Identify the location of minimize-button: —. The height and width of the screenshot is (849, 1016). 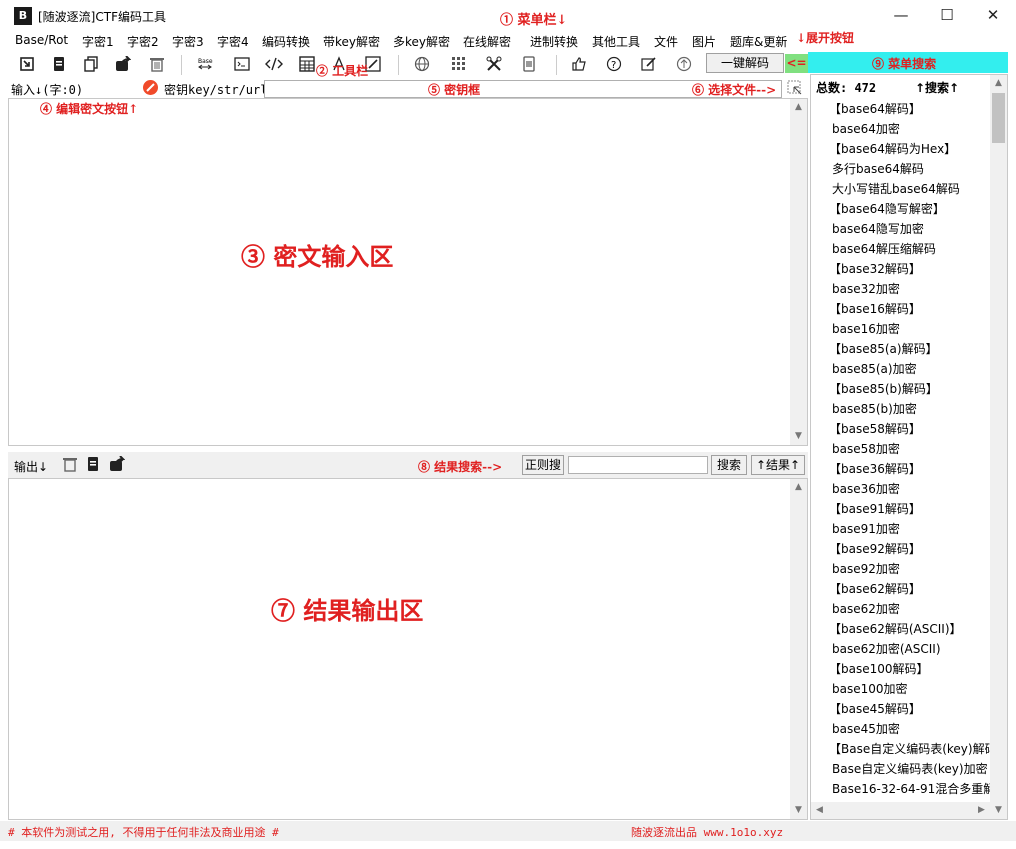
(901, 15).